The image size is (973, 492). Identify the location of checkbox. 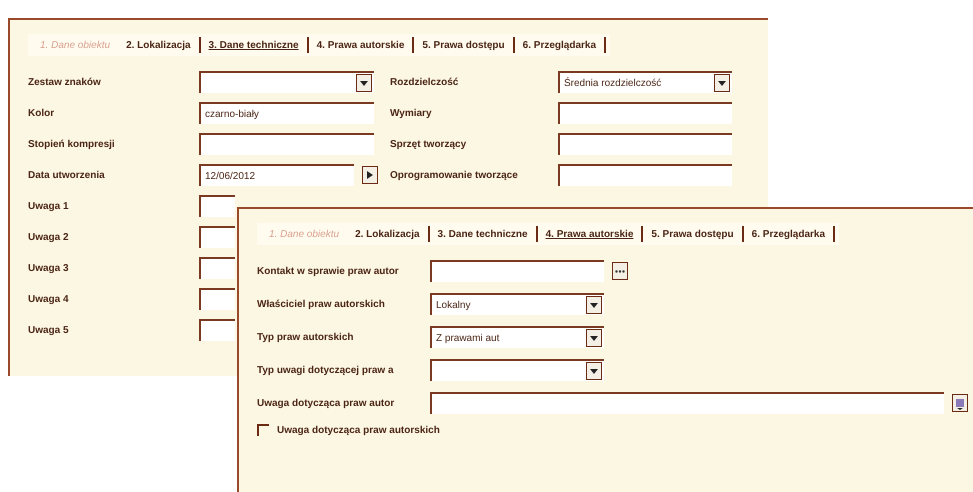
(263, 430).